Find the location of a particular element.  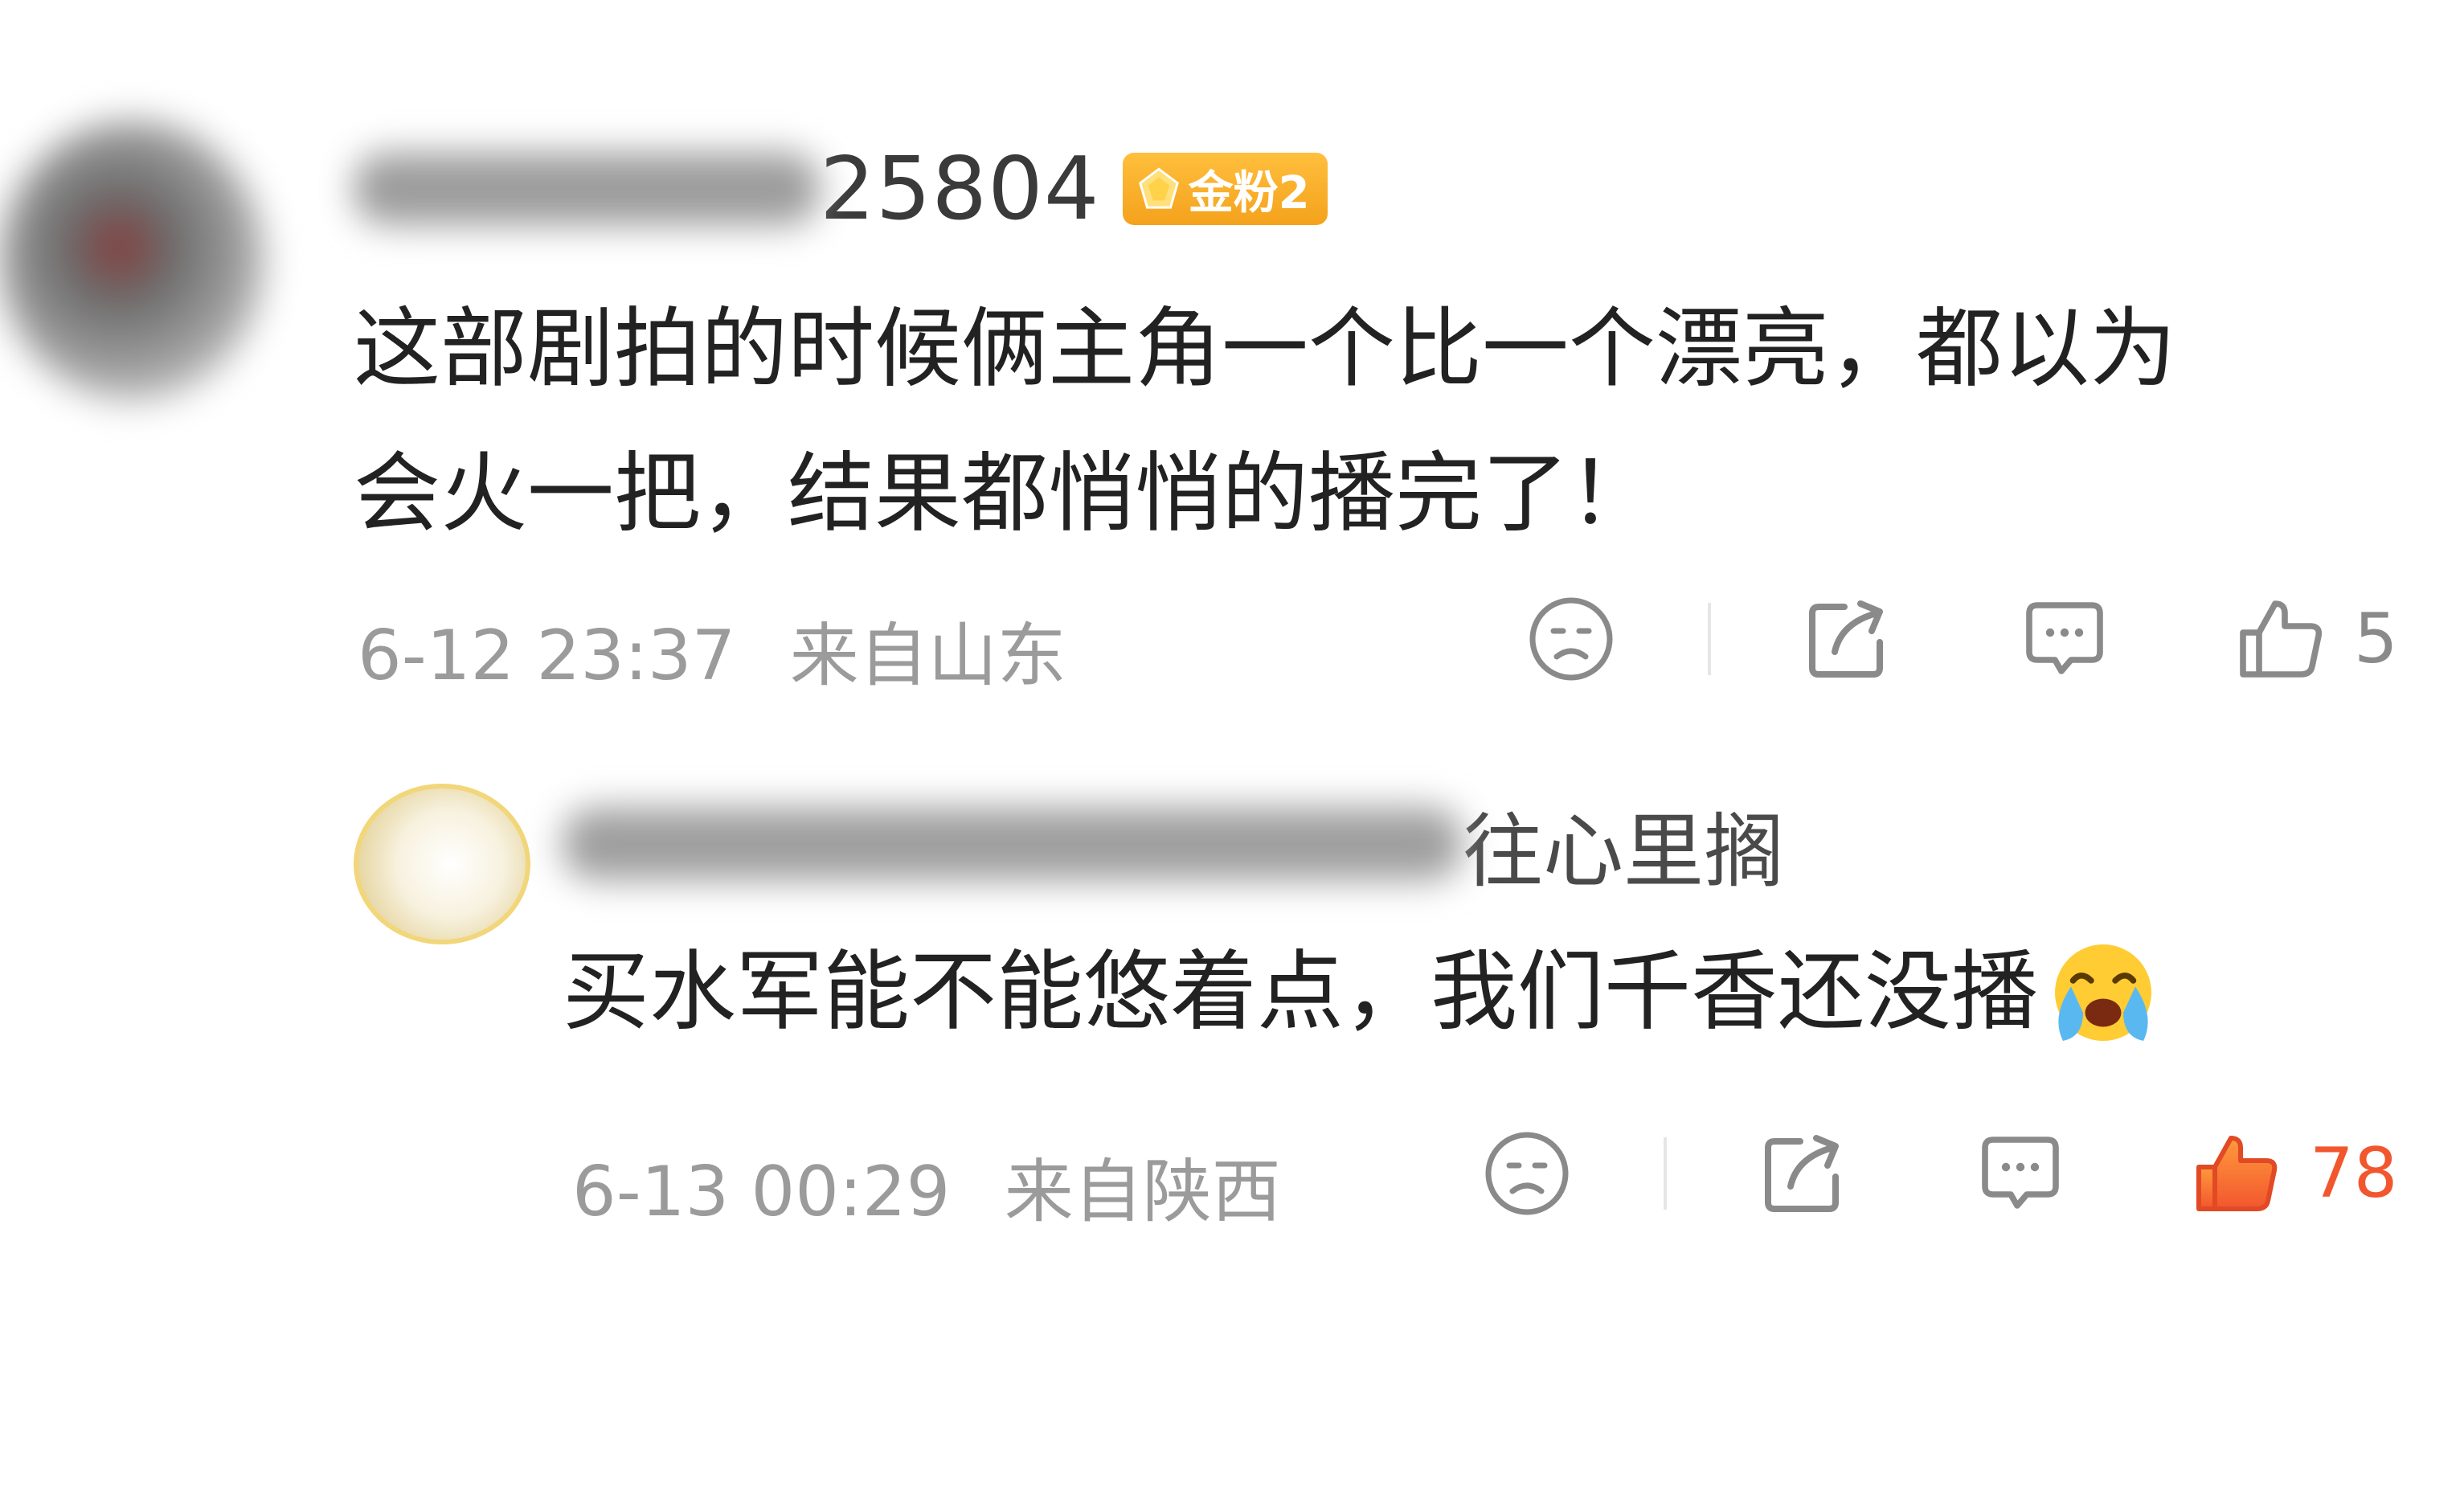

avatar-blurred is located at coordinates (132, 261).